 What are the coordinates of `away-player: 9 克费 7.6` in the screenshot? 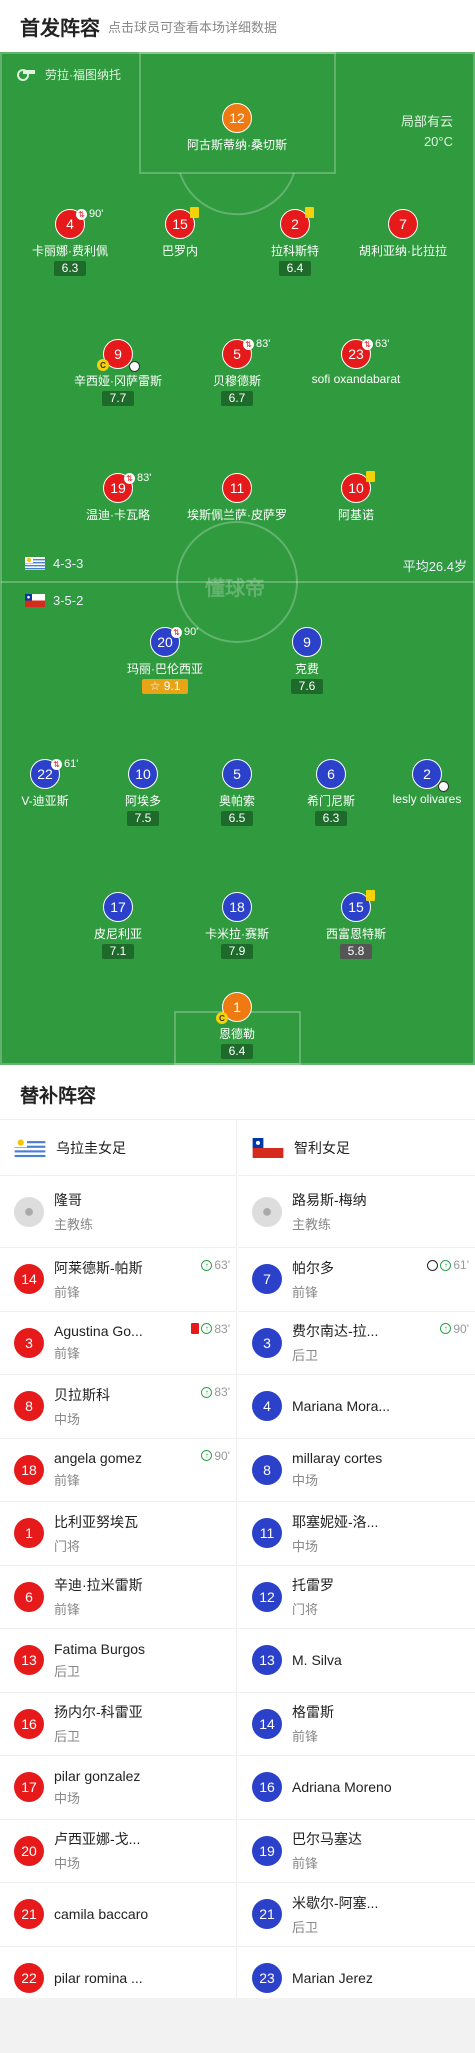 It's located at (307, 661).